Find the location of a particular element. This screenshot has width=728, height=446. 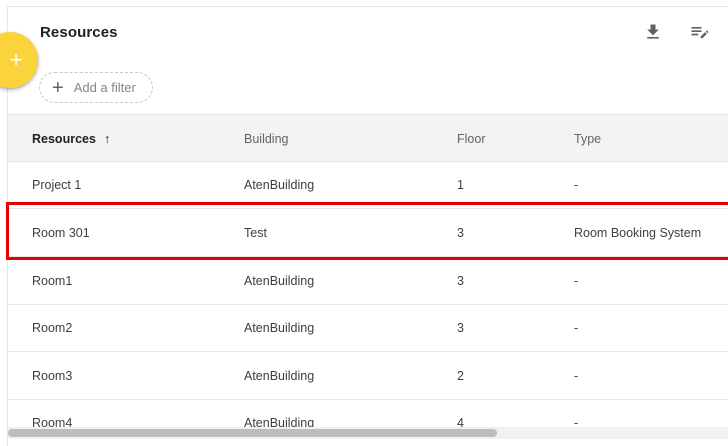

edit-list-icon is located at coordinates (700, 33).